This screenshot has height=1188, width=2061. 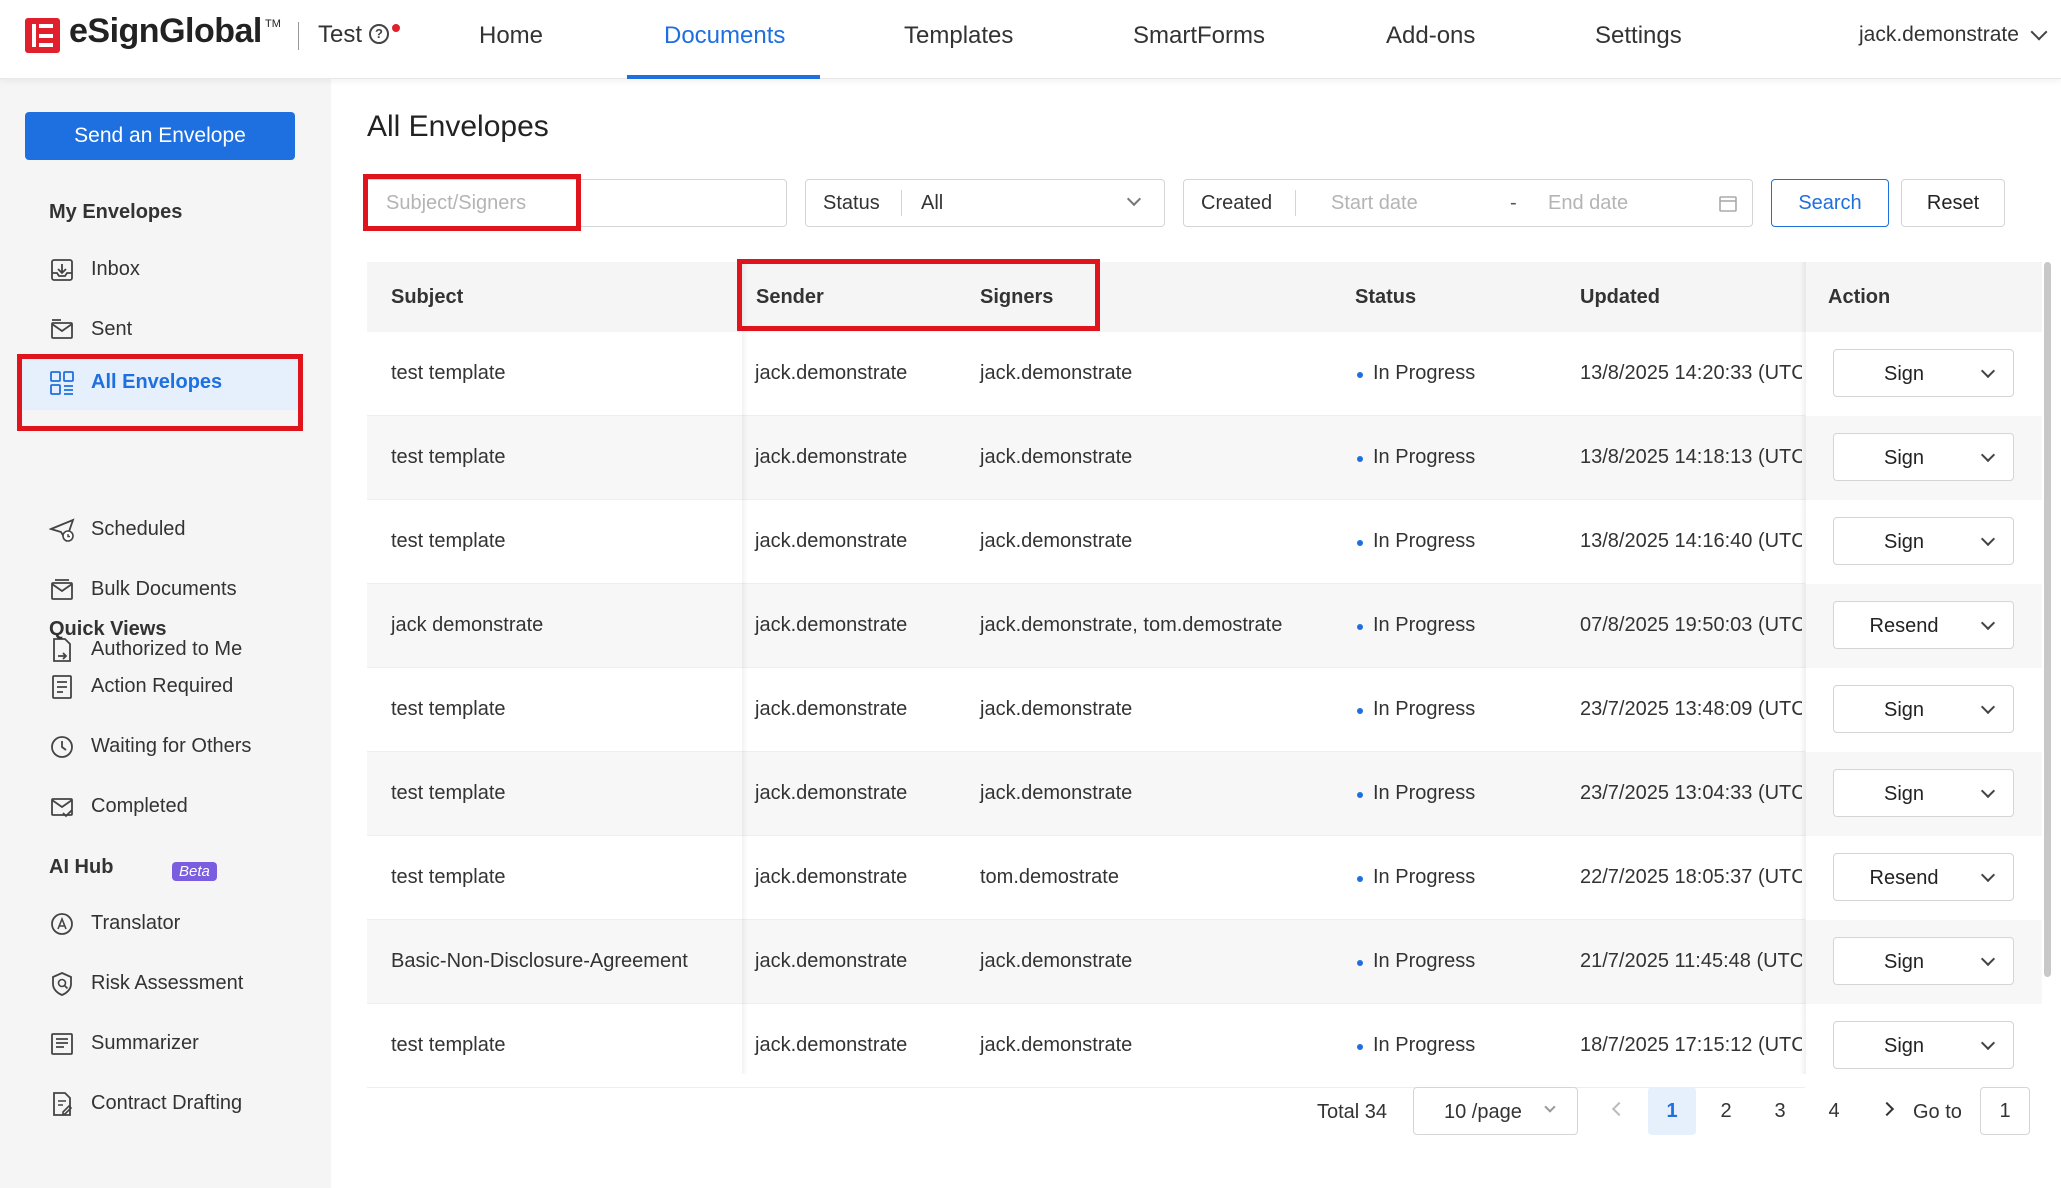 What do you see at coordinates (1430, 36) in the screenshot?
I see `nav-addons: Add-ons` at bounding box center [1430, 36].